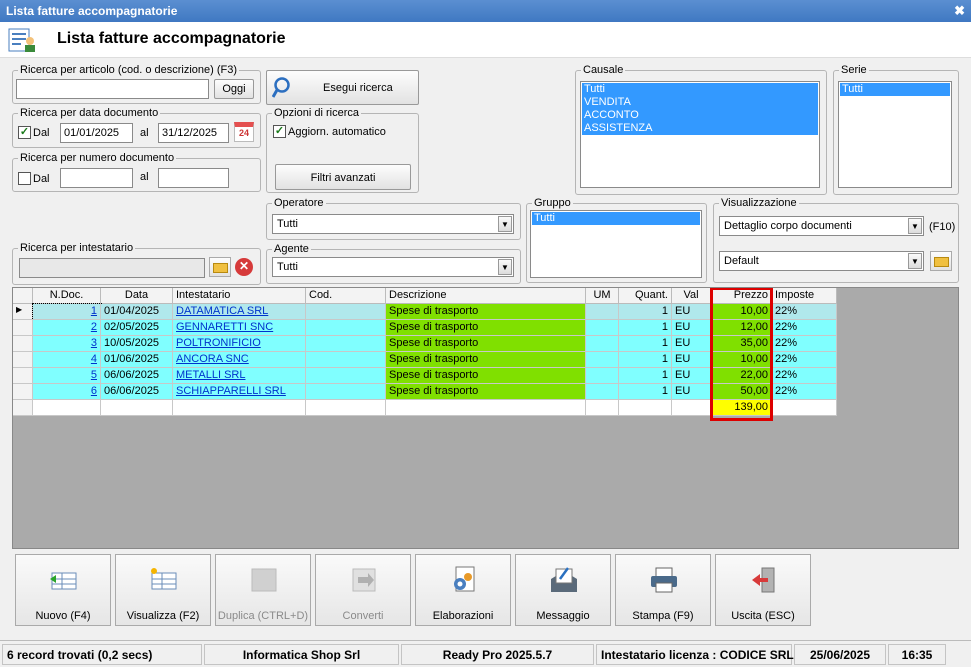 The width and height of the screenshot is (971, 667). What do you see at coordinates (741, 354) in the screenshot?
I see `price-highlight-box` at bounding box center [741, 354].